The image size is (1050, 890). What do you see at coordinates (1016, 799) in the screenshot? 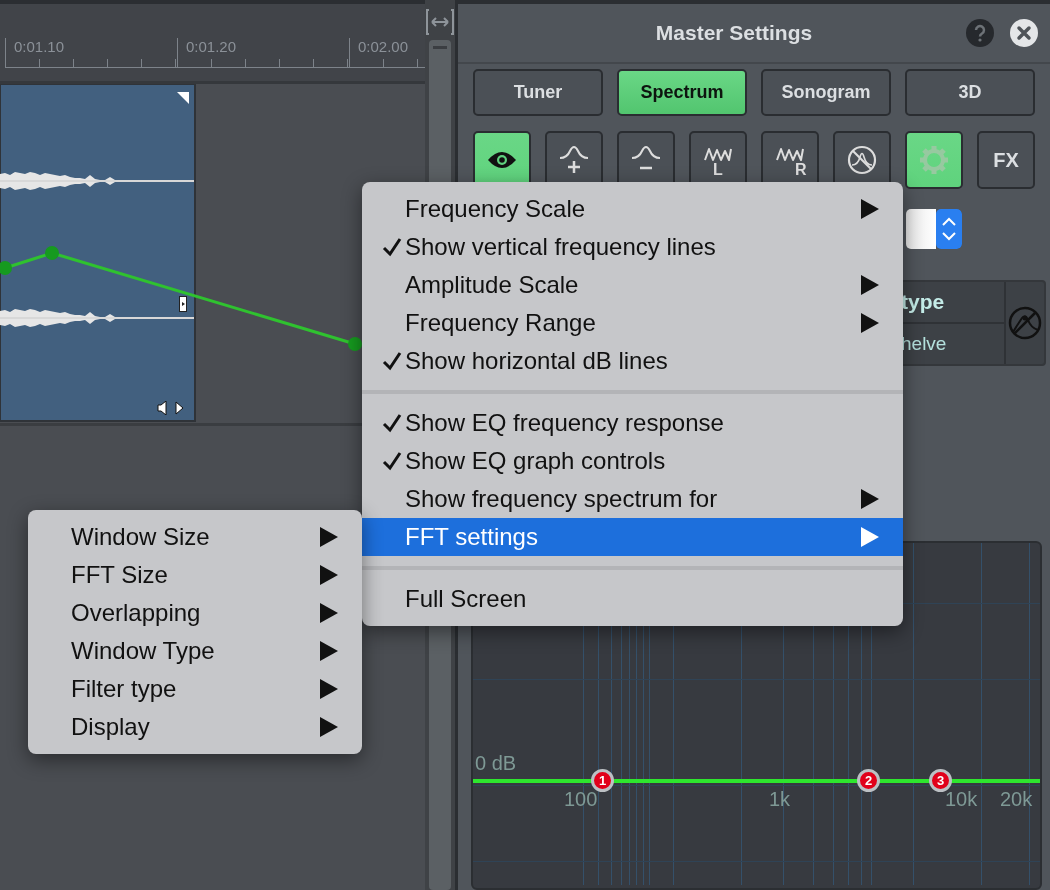
I see `frequency-label: 20k` at bounding box center [1016, 799].